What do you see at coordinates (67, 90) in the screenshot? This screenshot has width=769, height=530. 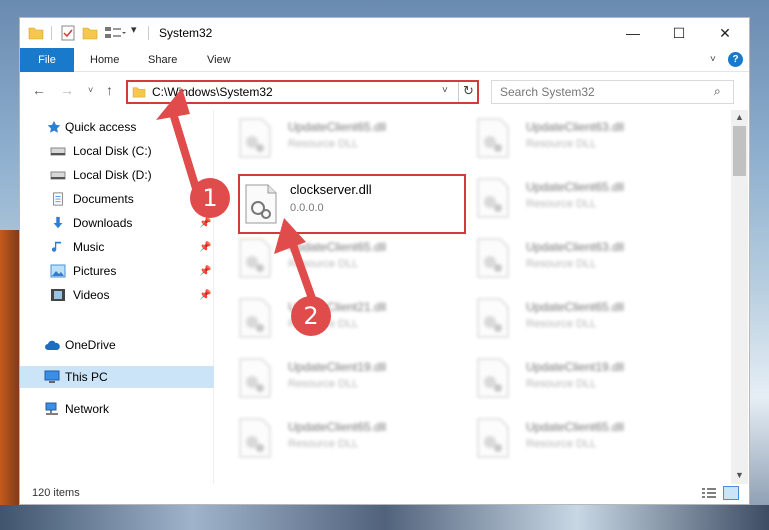 I see `forward-button: →` at bounding box center [67, 90].